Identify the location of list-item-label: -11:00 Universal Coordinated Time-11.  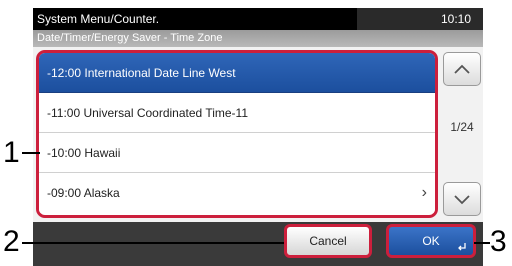
(147, 113).